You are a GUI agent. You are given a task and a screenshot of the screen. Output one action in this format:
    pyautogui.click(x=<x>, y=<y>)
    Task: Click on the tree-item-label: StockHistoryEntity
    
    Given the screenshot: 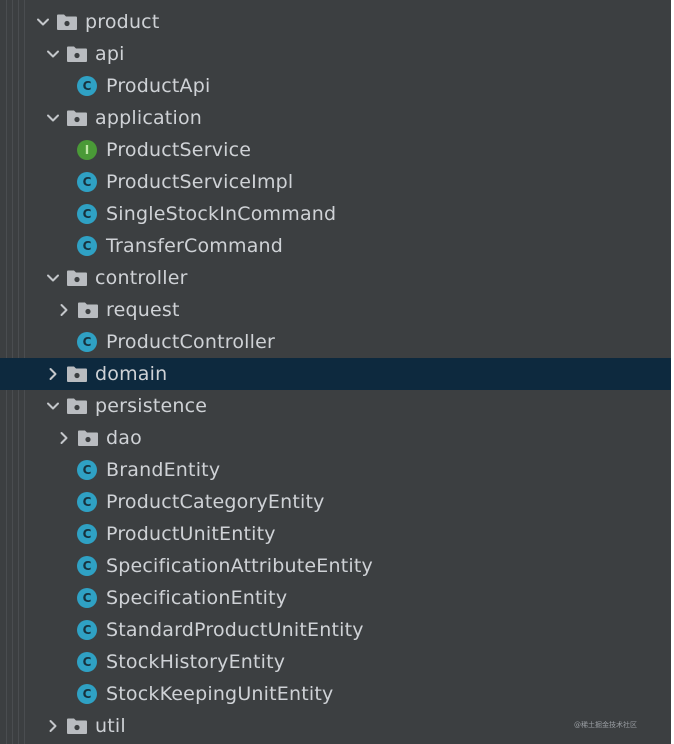 What is the action you would take?
    pyautogui.click(x=196, y=662)
    